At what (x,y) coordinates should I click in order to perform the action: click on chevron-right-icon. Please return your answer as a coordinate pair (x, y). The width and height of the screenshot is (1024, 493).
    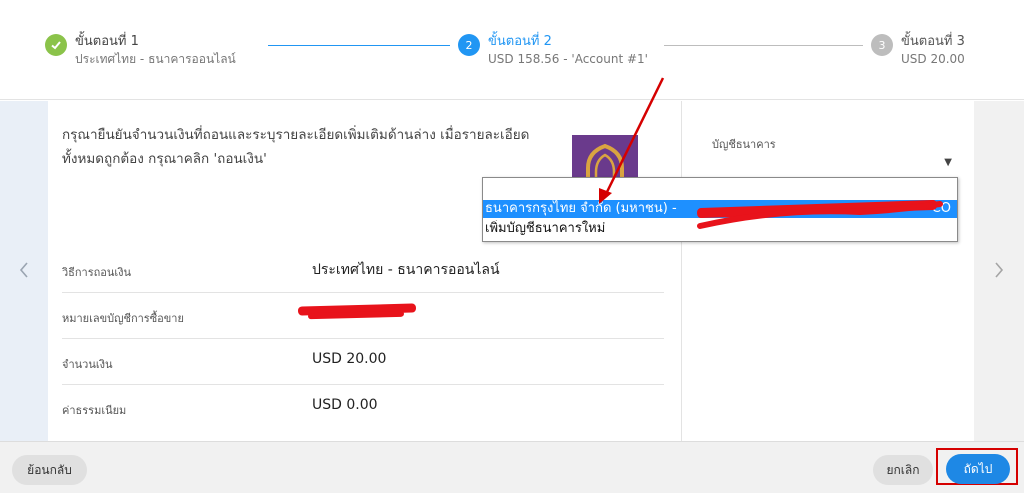
    Looking at the image, I should click on (999, 271).